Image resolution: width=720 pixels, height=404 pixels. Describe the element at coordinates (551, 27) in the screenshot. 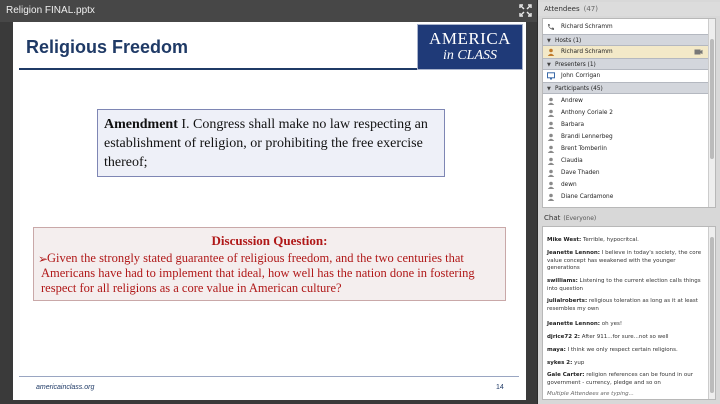

I see `phone-icon` at that location.